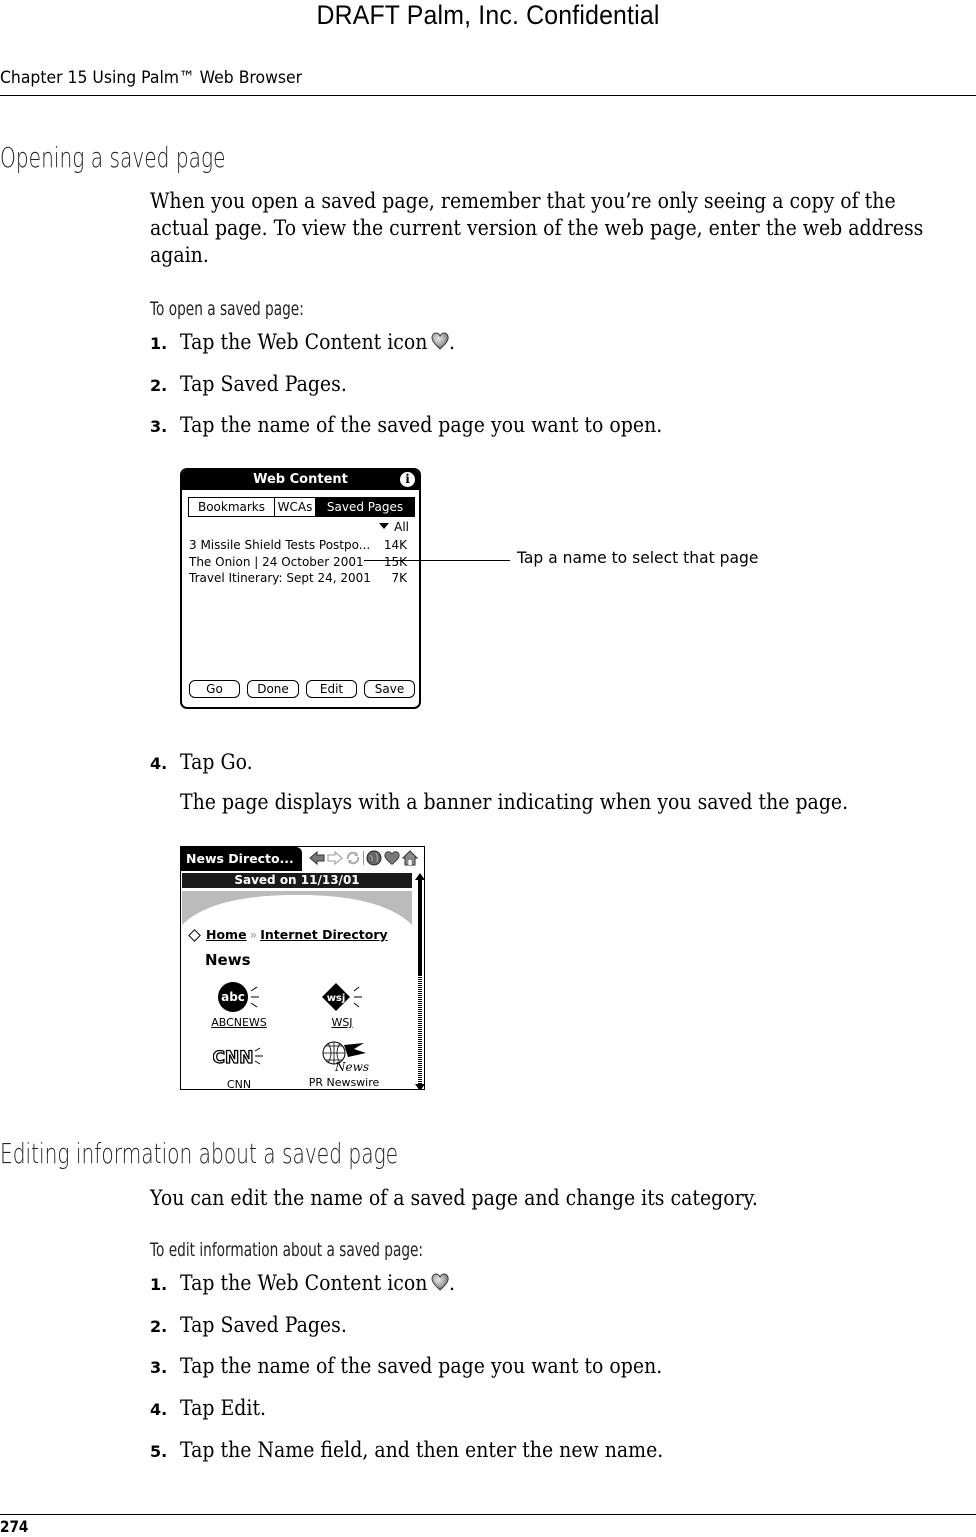 The height and width of the screenshot is (1537, 976). I want to click on abc-logo-icon: abc, so click(238, 997).